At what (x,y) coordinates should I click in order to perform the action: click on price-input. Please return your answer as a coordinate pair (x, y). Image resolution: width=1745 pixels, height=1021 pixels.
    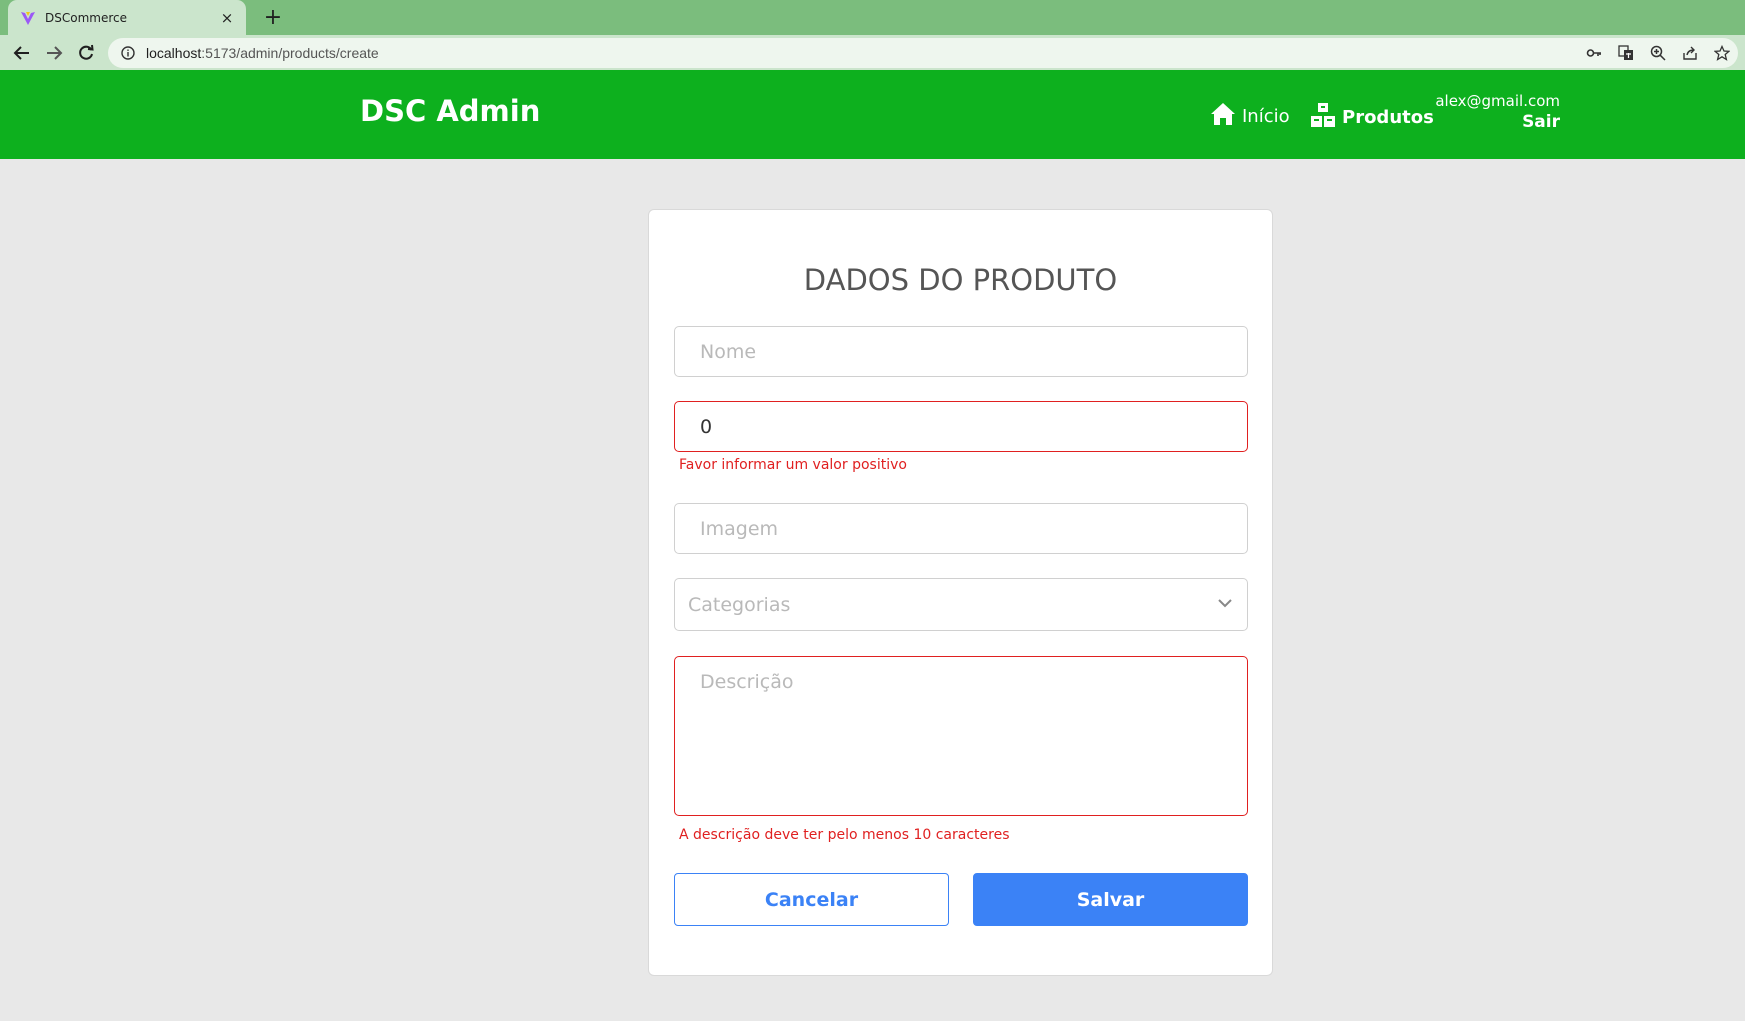
    Looking at the image, I should click on (961, 426).